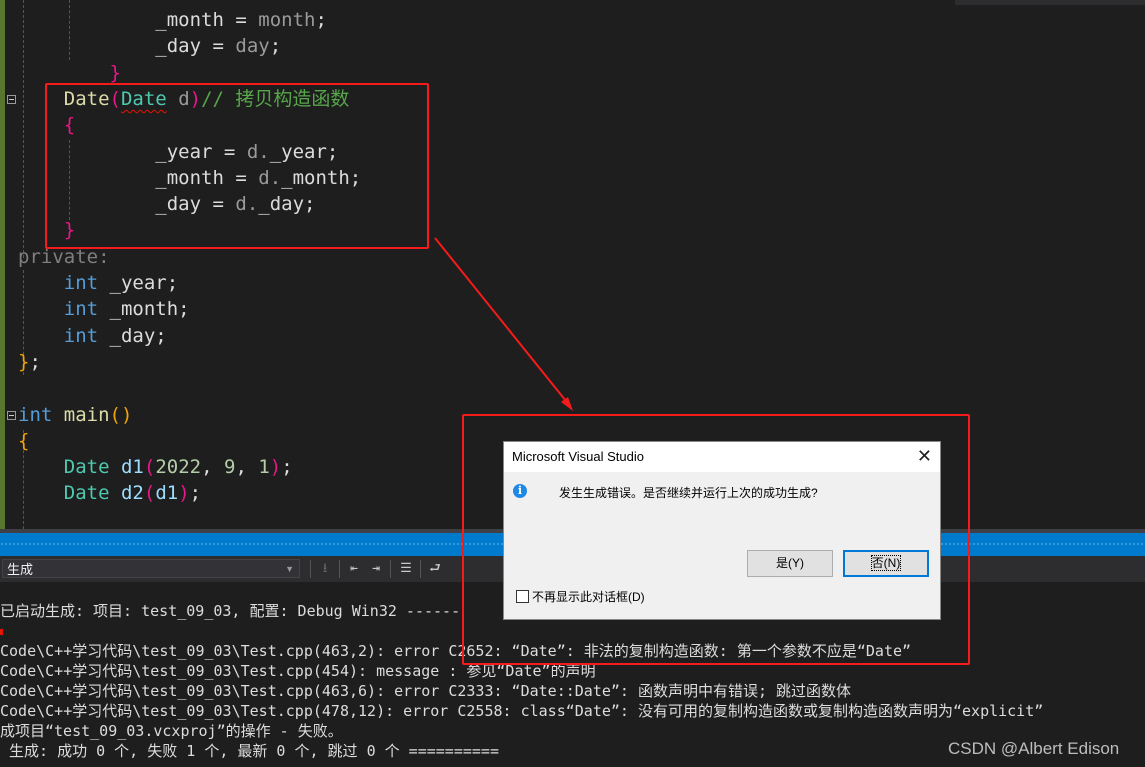 The width and height of the screenshot is (1145, 767). I want to click on dont-show-again-checkbox: 不再显示此对话框(D), so click(580, 596).